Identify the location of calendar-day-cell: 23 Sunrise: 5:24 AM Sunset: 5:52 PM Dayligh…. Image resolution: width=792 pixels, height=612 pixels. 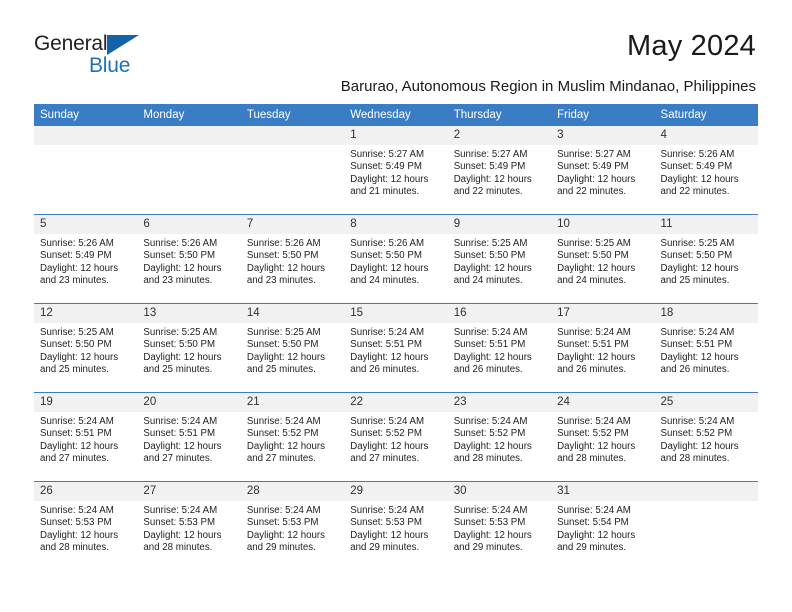
(499, 437).